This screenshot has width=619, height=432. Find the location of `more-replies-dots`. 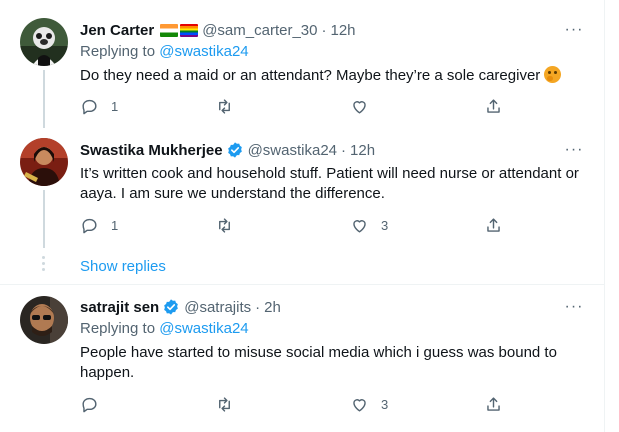

more-replies-dots is located at coordinates (43, 263).